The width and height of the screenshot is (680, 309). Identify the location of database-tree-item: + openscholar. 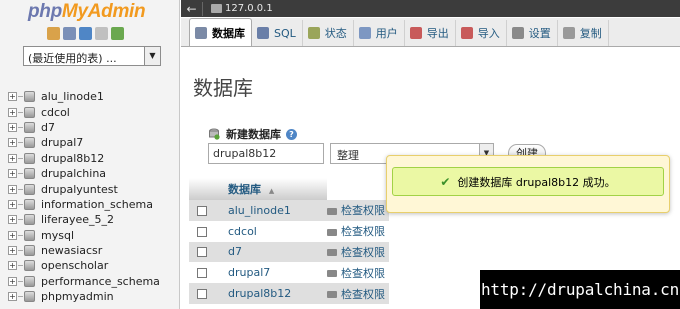
(84, 265).